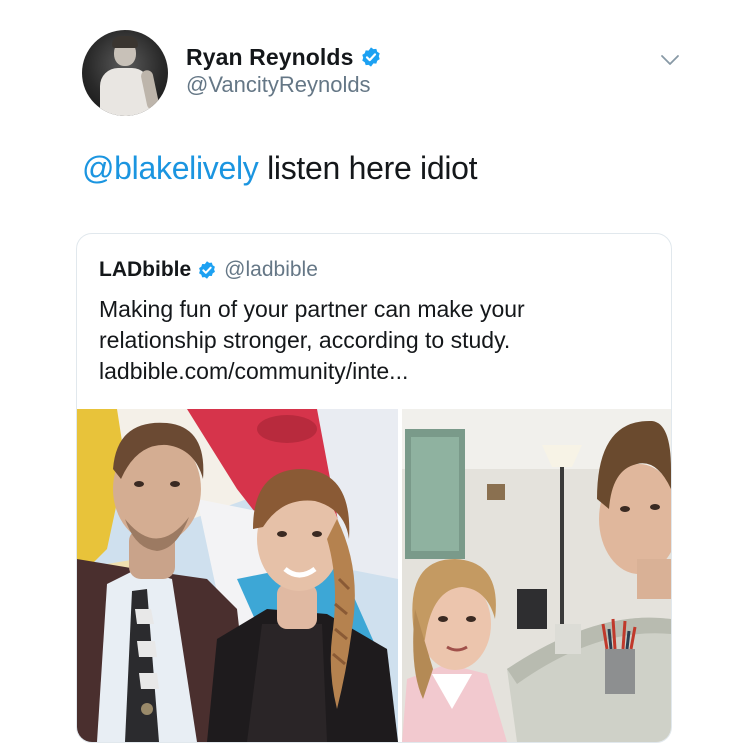  Describe the element at coordinates (125, 73) in the screenshot. I see `avatar` at that location.